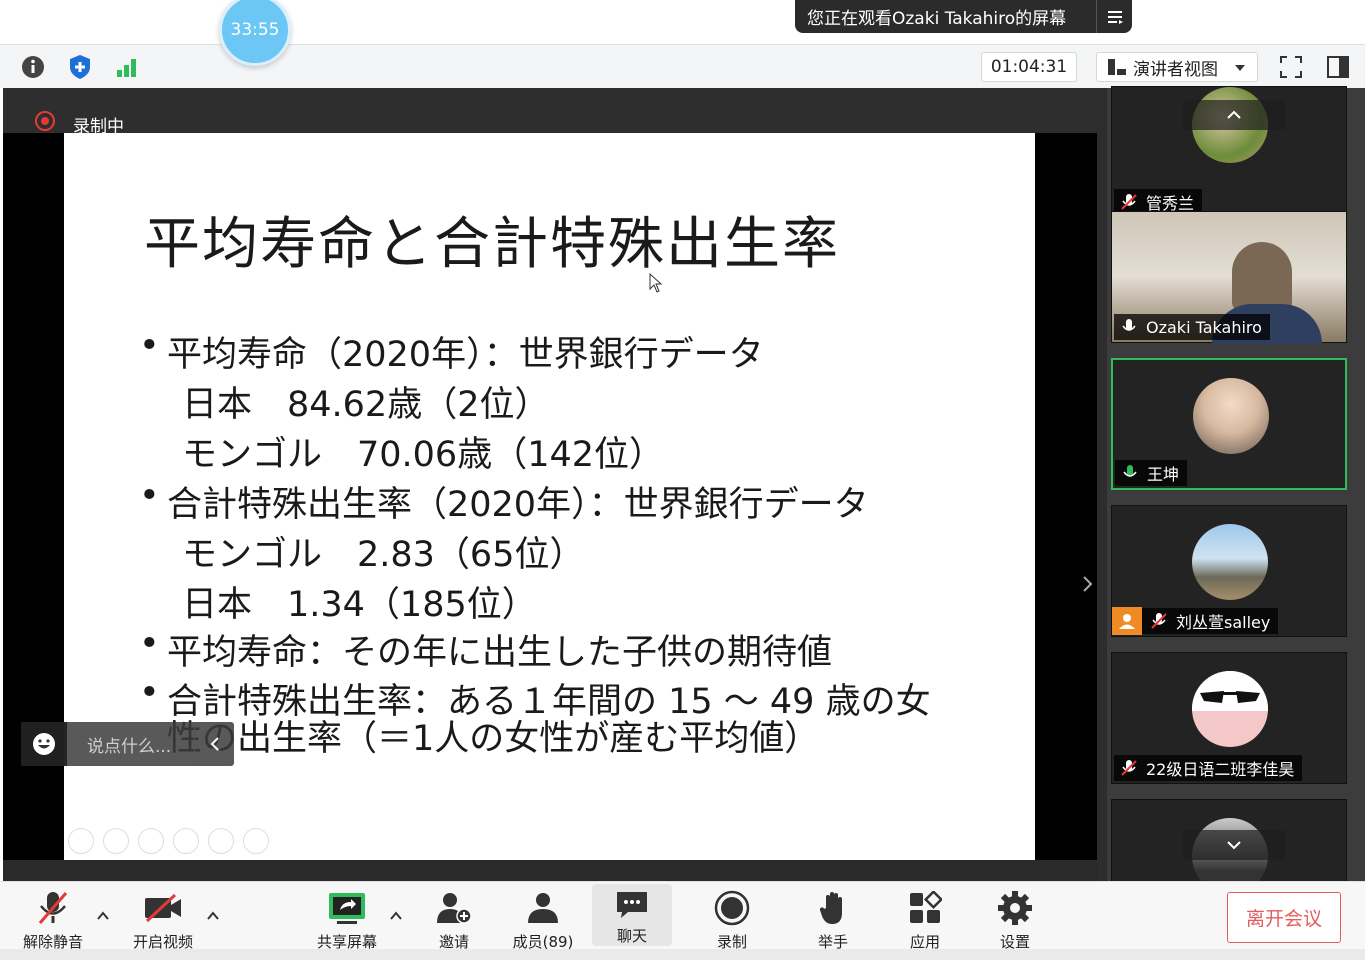 Image resolution: width=1365 pixels, height=960 pixels. What do you see at coordinates (359, 605) in the screenshot?
I see `slide-subline: 日本 1.34（185位）` at bounding box center [359, 605].